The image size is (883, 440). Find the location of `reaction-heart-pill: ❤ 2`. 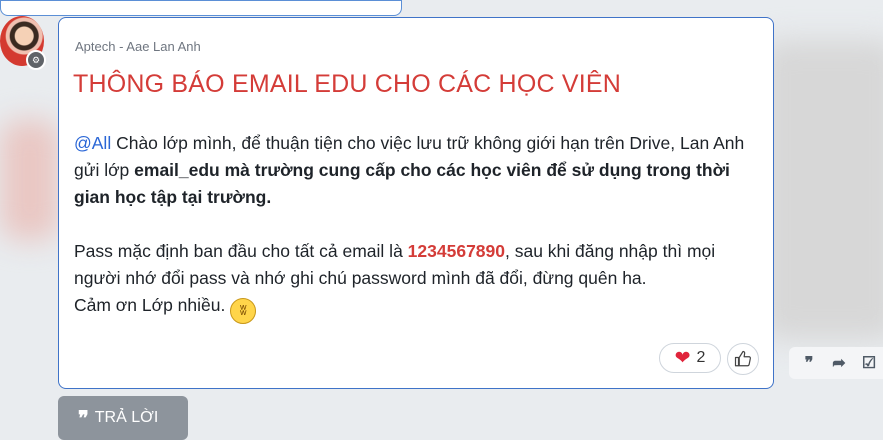

reaction-heart-pill: ❤ 2 is located at coordinates (690, 358).